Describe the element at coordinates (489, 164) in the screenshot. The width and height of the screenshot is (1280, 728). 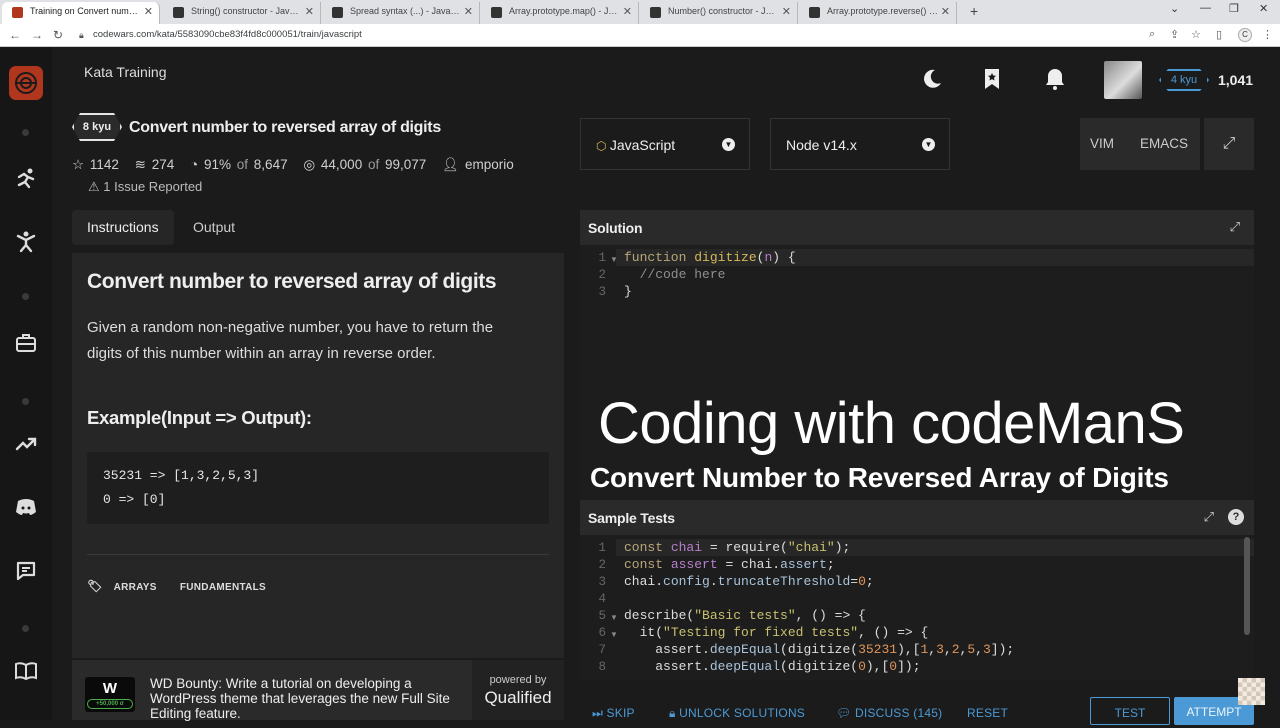
I see `kata-author: emporio` at that location.